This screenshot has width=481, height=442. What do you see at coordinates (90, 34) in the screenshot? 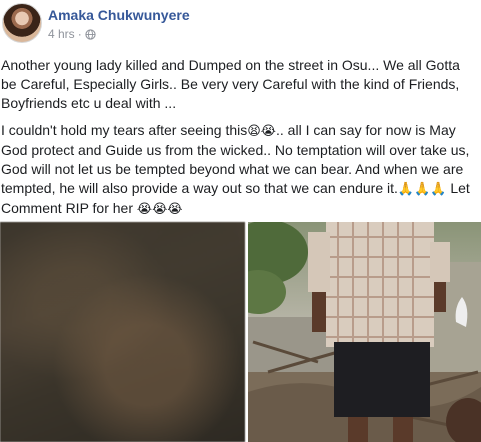
I see `globe-icon` at bounding box center [90, 34].